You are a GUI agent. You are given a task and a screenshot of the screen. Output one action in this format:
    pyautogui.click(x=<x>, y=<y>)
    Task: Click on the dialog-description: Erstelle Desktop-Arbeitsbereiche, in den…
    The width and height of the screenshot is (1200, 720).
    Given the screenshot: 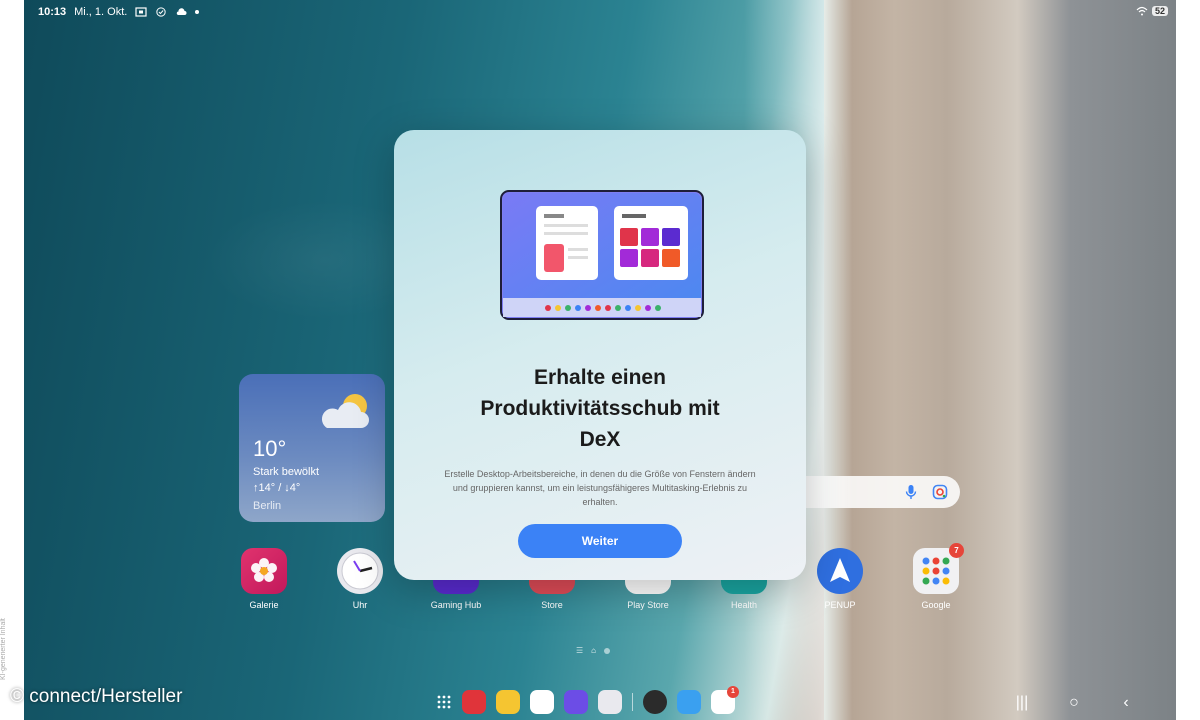 What is the action you would take?
    pyautogui.click(x=600, y=488)
    